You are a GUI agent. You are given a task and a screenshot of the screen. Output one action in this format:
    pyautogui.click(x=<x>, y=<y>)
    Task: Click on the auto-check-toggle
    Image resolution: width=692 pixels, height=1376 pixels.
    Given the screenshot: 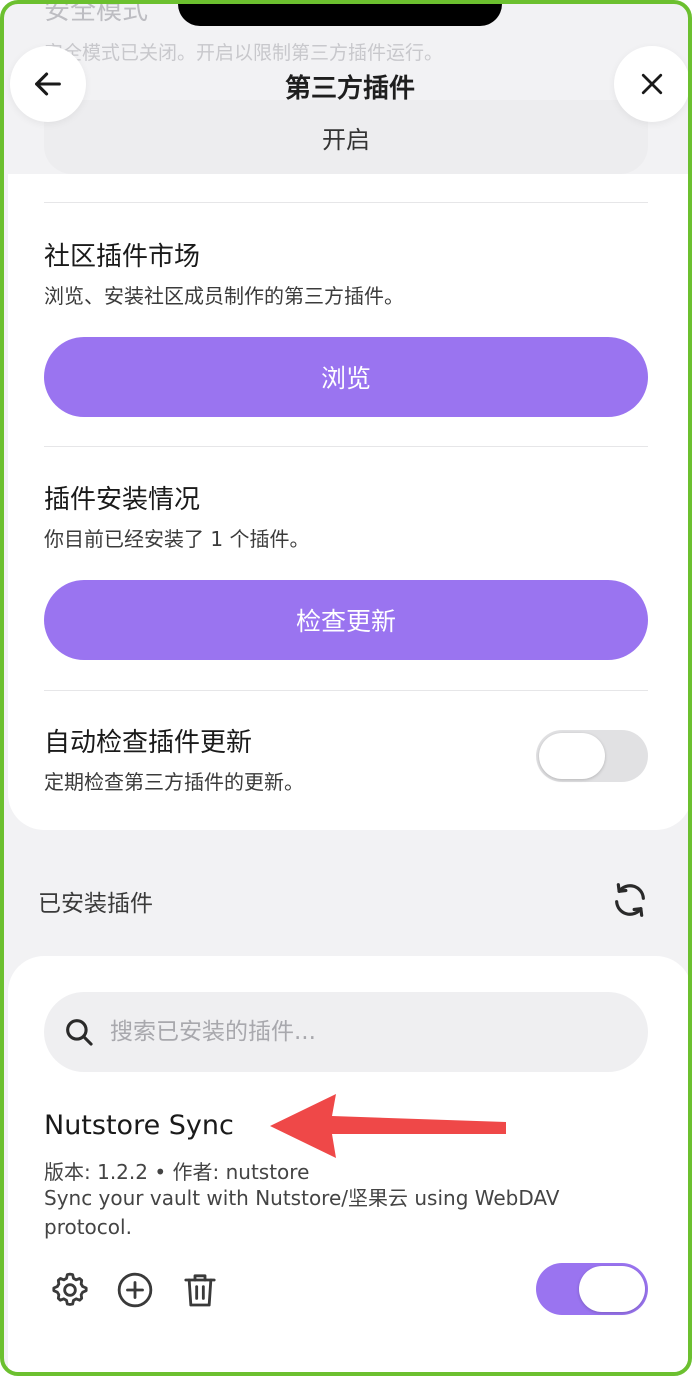 What is the action you would take?
    pyautogui.click(x=592, y=756)
    